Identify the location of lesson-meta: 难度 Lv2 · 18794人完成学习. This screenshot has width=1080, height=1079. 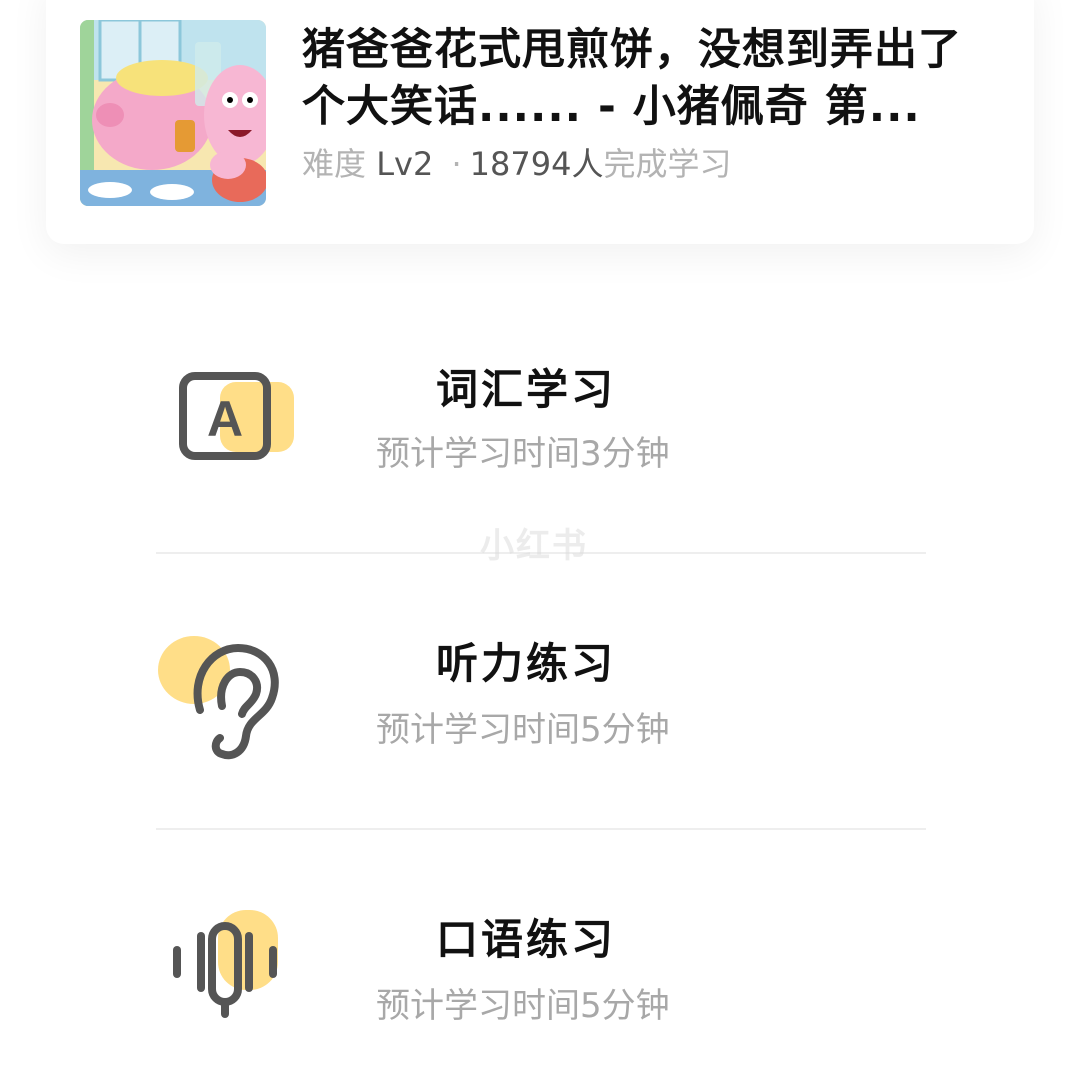
(516, 164).